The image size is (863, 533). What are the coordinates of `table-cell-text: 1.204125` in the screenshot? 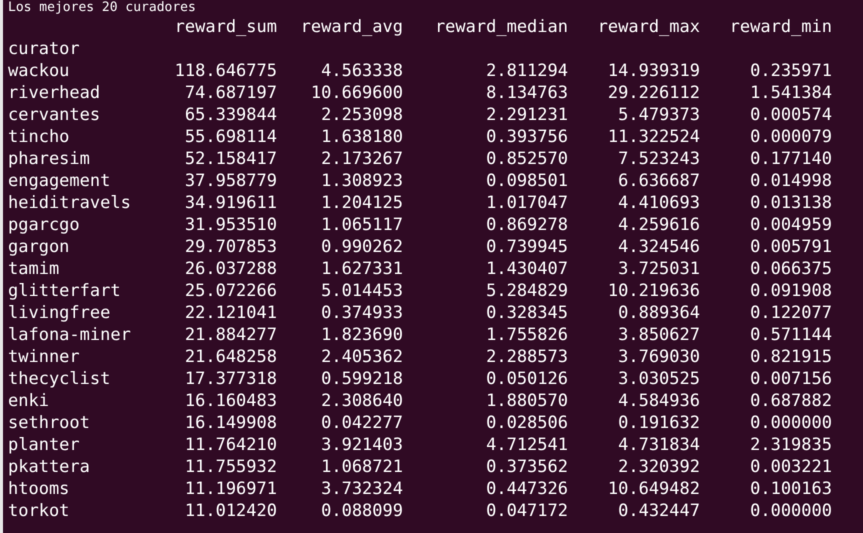 It's located at (361, 203).